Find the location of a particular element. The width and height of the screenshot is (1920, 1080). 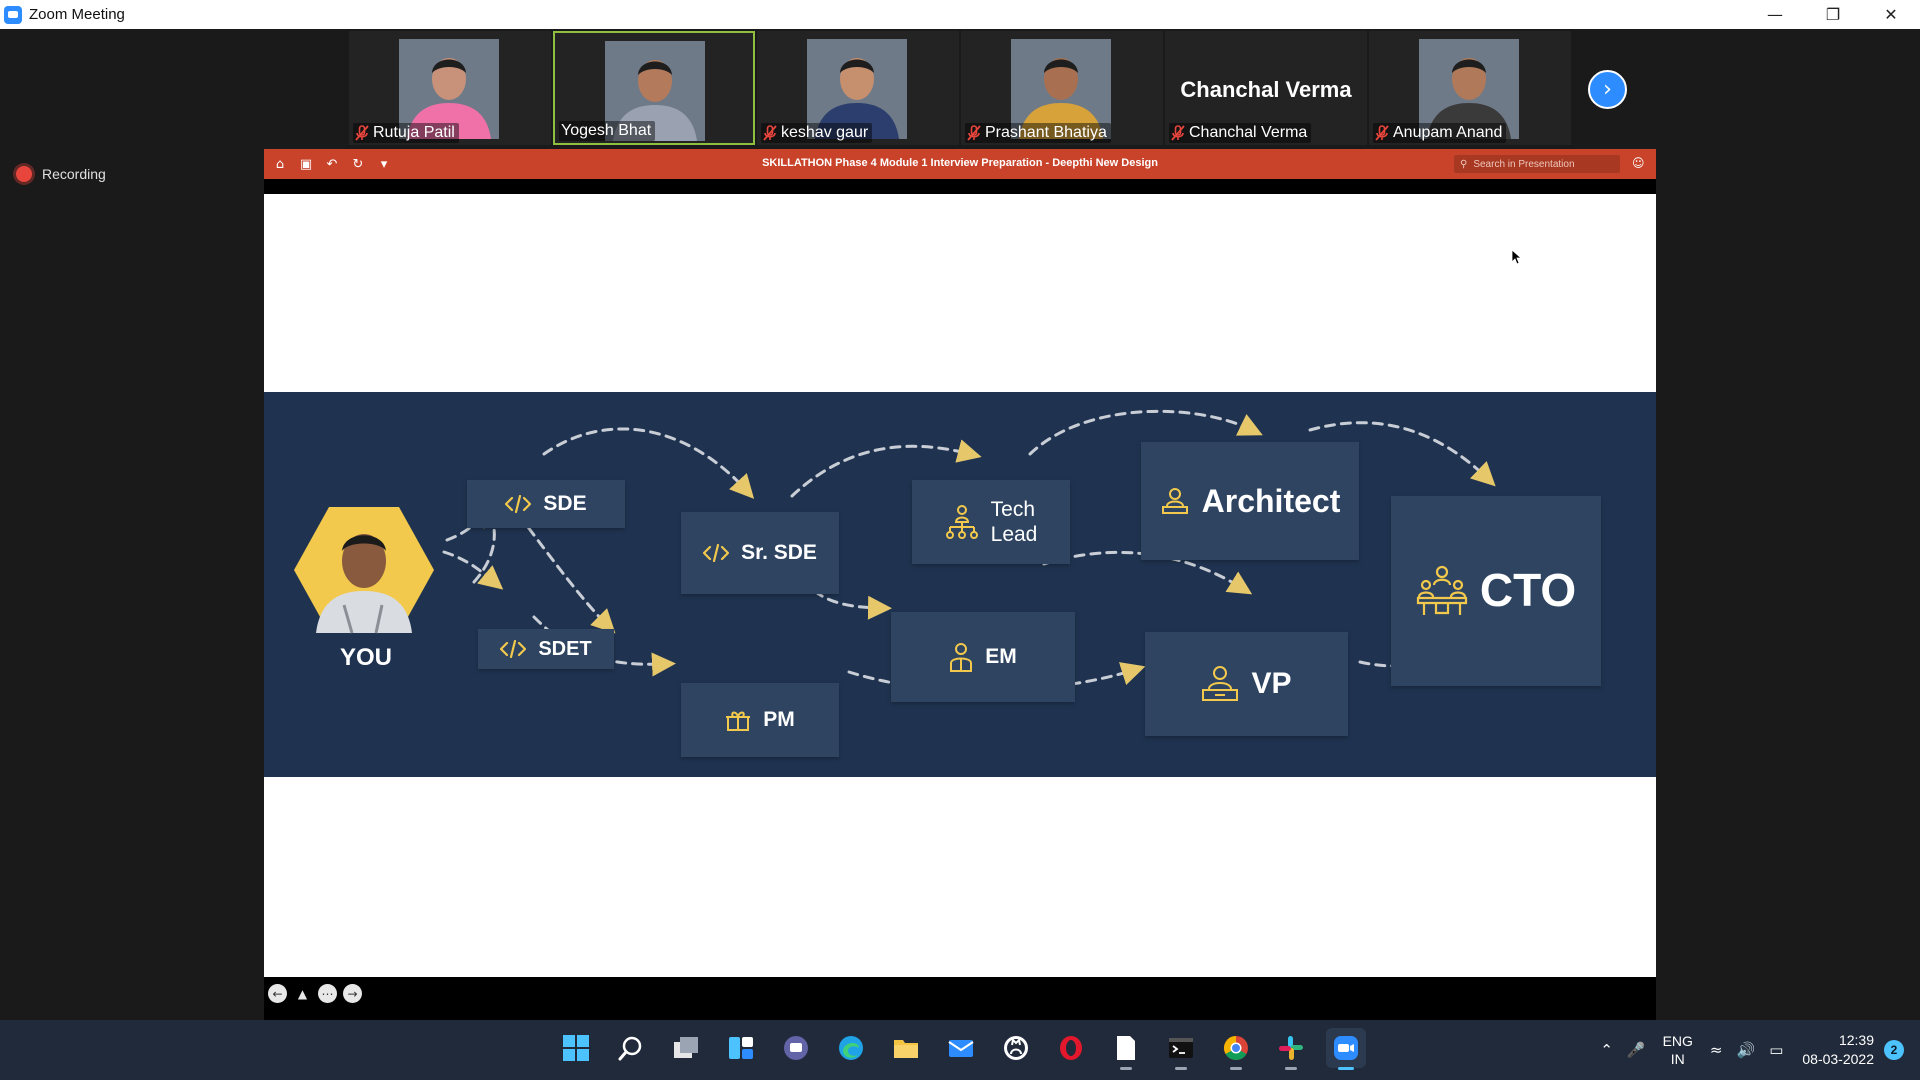

participant-label: Yogesh Bhat is located at coordinates (607, 131).